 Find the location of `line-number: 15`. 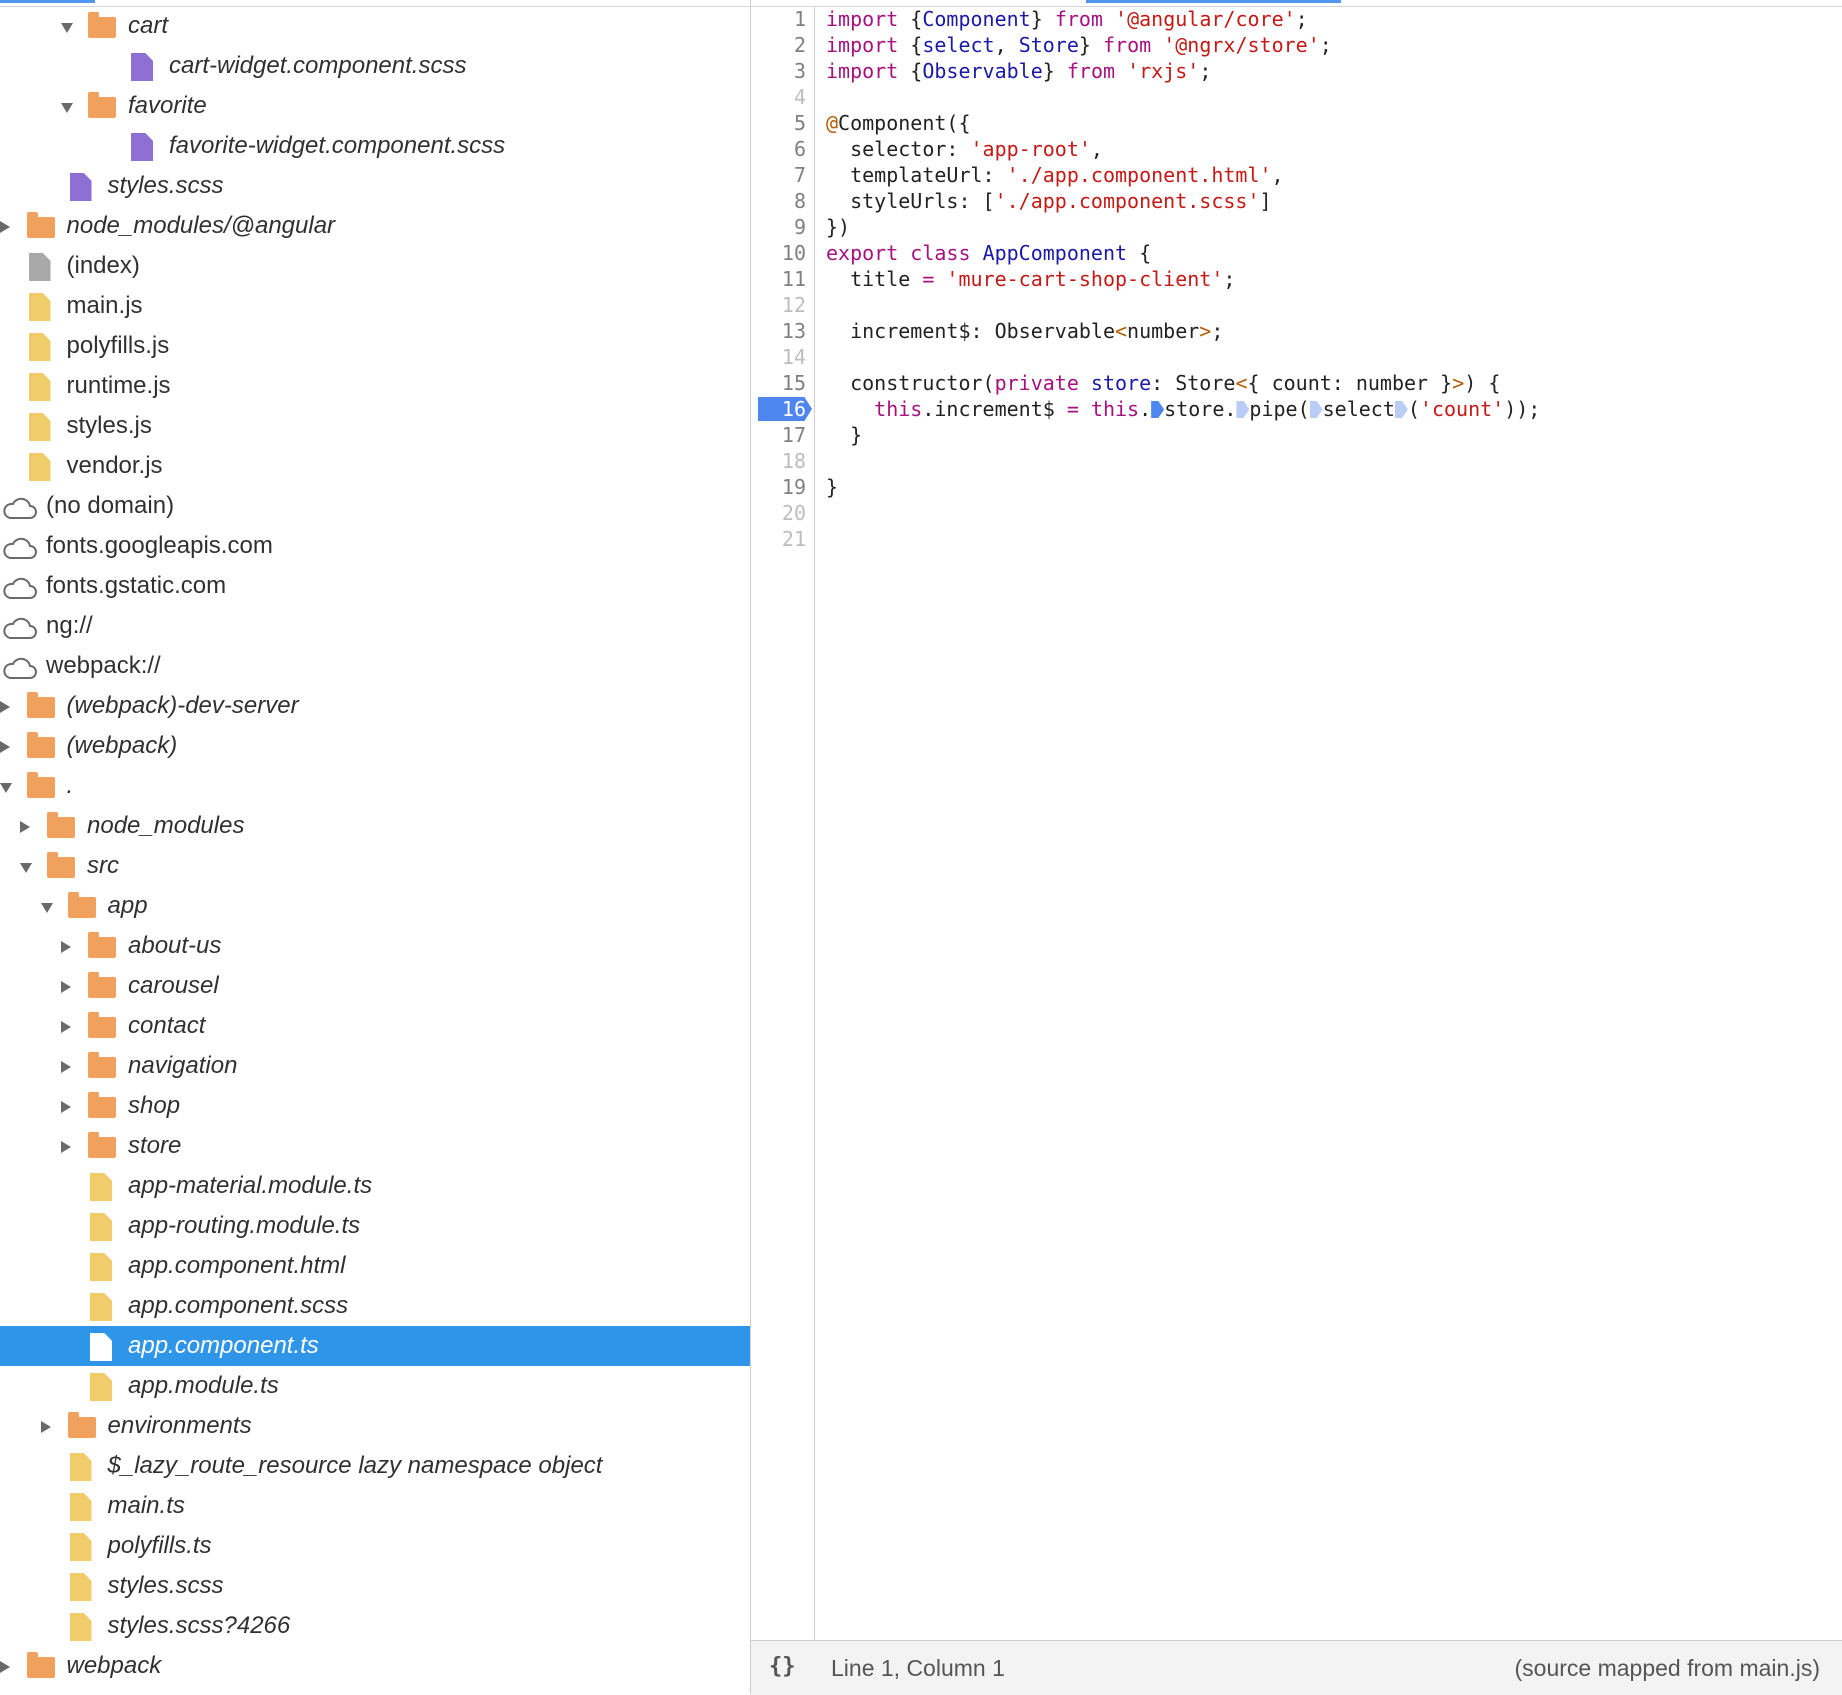

line-number: 15 is located at coordinates (782, 383).